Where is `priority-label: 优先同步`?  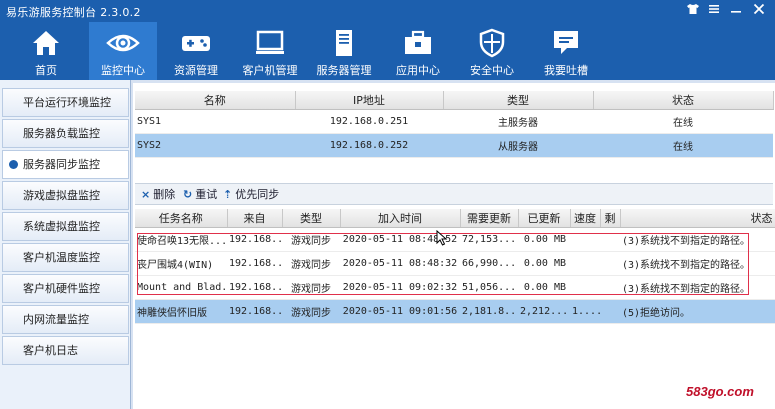 priority-label: 优先同步 is located at coordinates (257, 194).